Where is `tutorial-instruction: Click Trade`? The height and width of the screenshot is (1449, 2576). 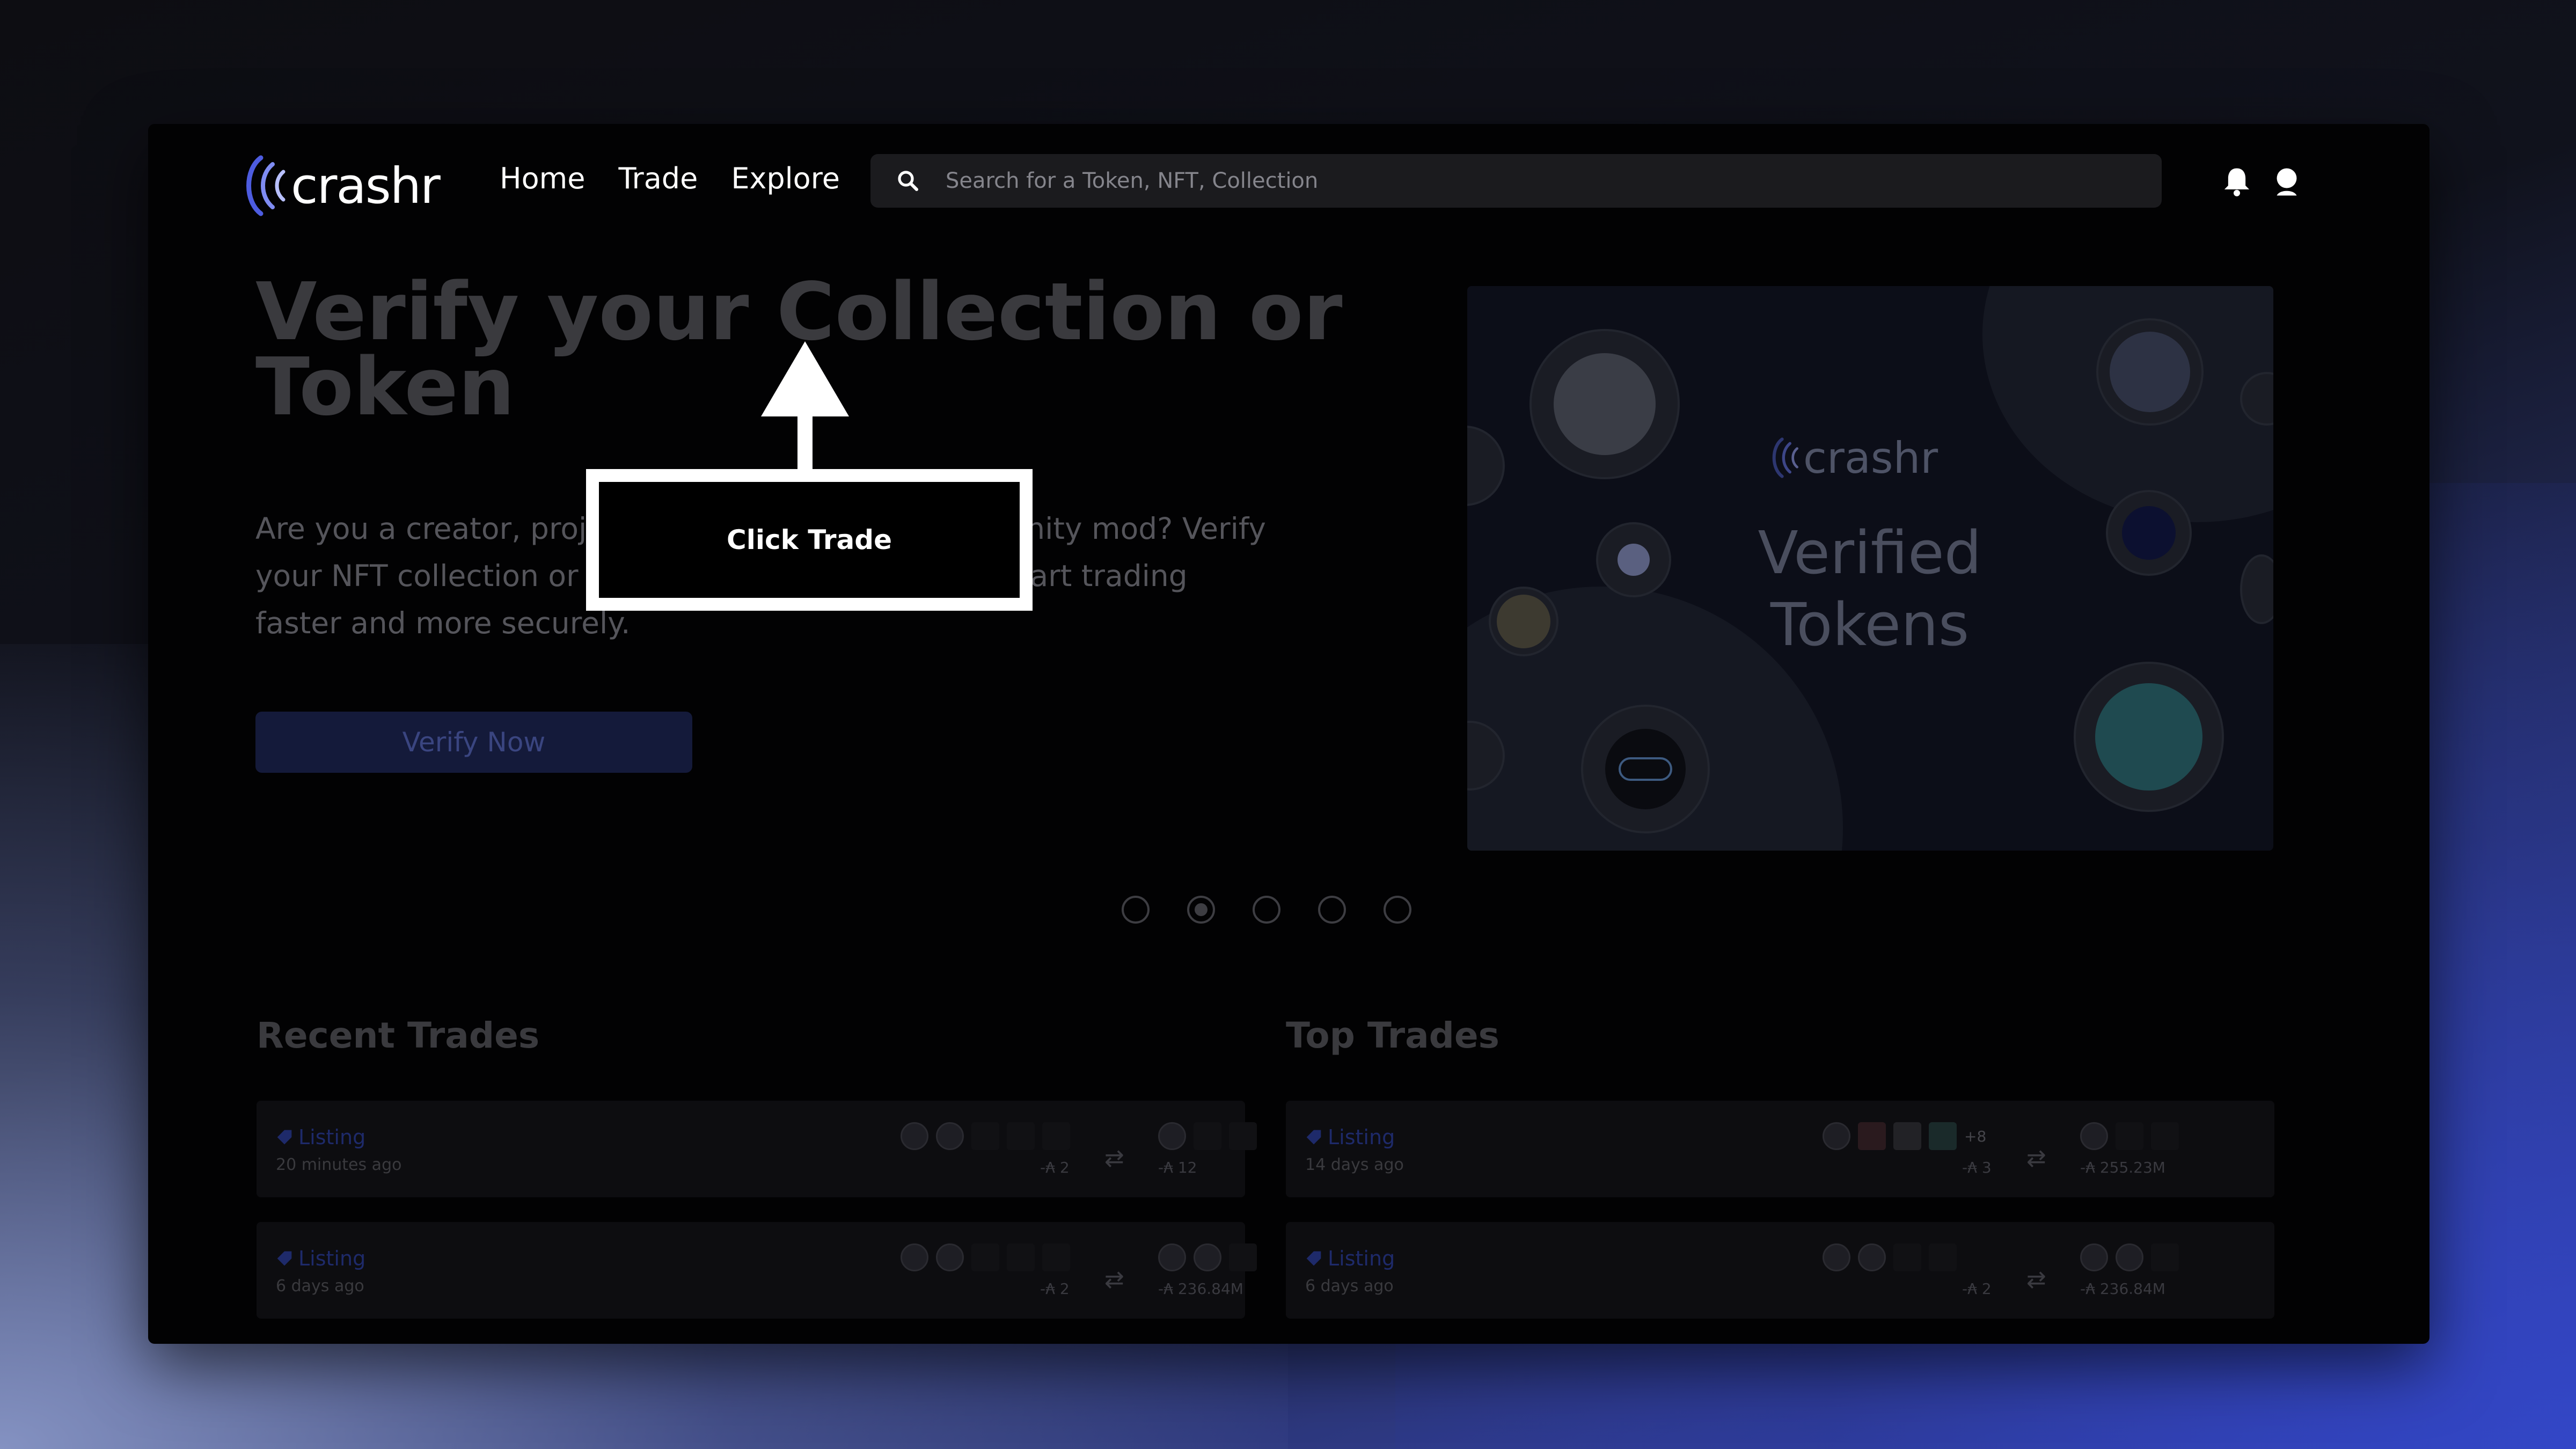
tutorial-instruction: Click Trade is located at coordinates (809, 539).